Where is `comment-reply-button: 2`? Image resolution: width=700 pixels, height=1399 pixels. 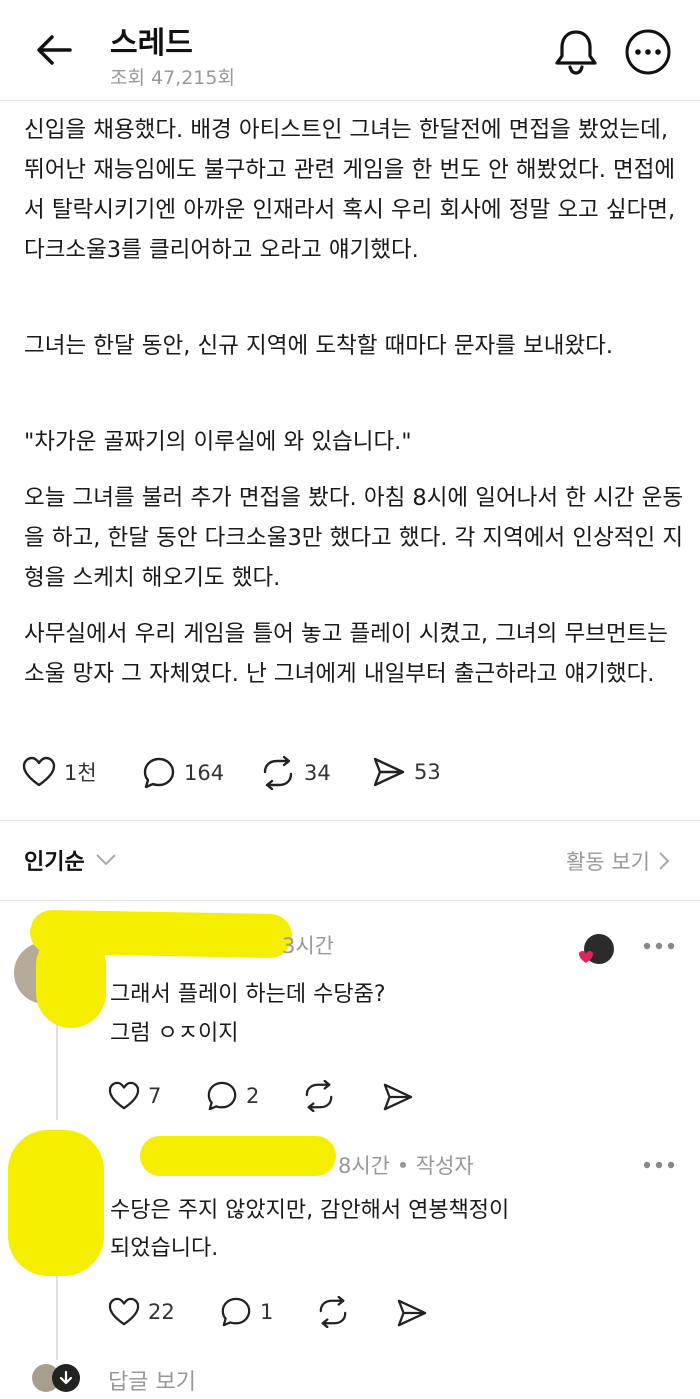 comment-reply-button: 2 is located at coordinates (232, 1096).